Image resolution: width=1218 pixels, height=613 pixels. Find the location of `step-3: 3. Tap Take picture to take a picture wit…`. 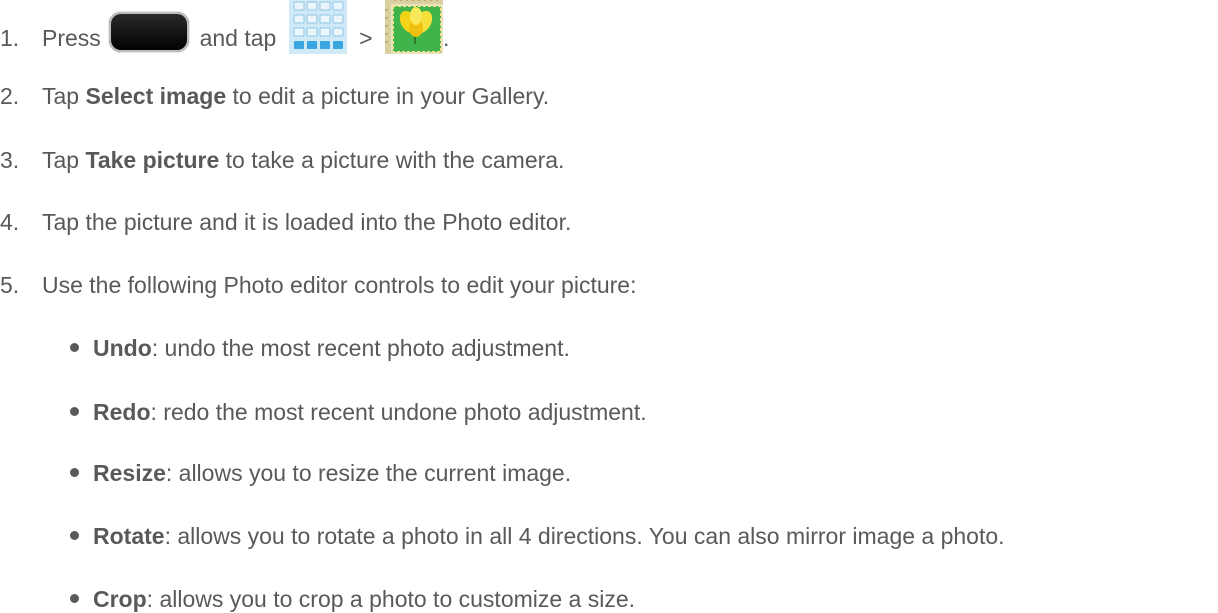

step-3: 3. Tap Take picture to take a picture wit… is located at coordinates (282, 160).